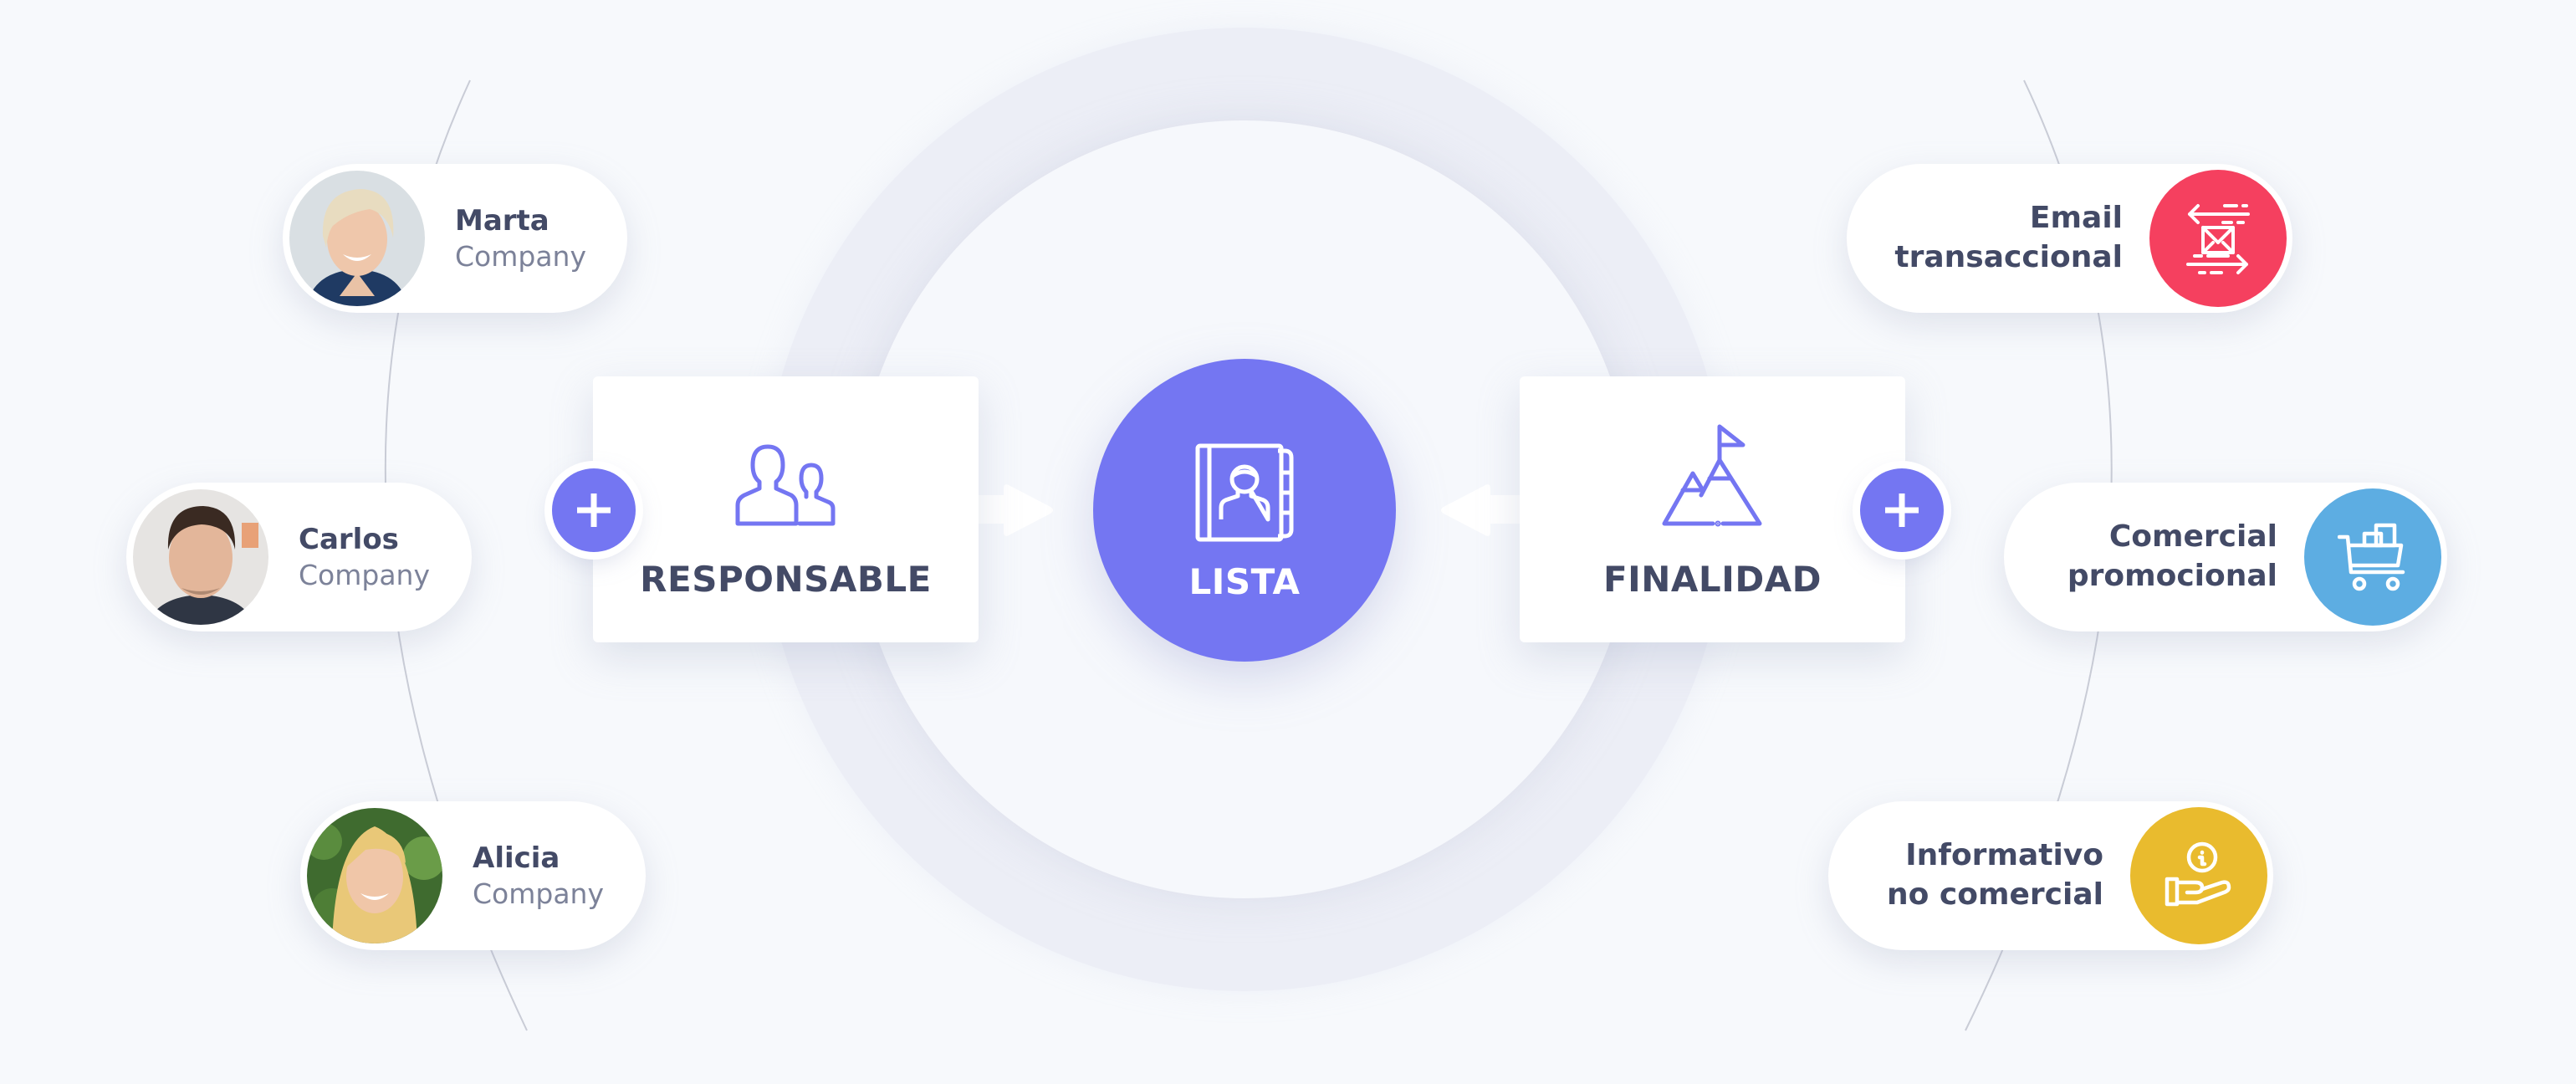 The height and width of the screenshot is (1084, 2576). I want to click on purpose-label: Comercial promocional, so click(2172, 557).